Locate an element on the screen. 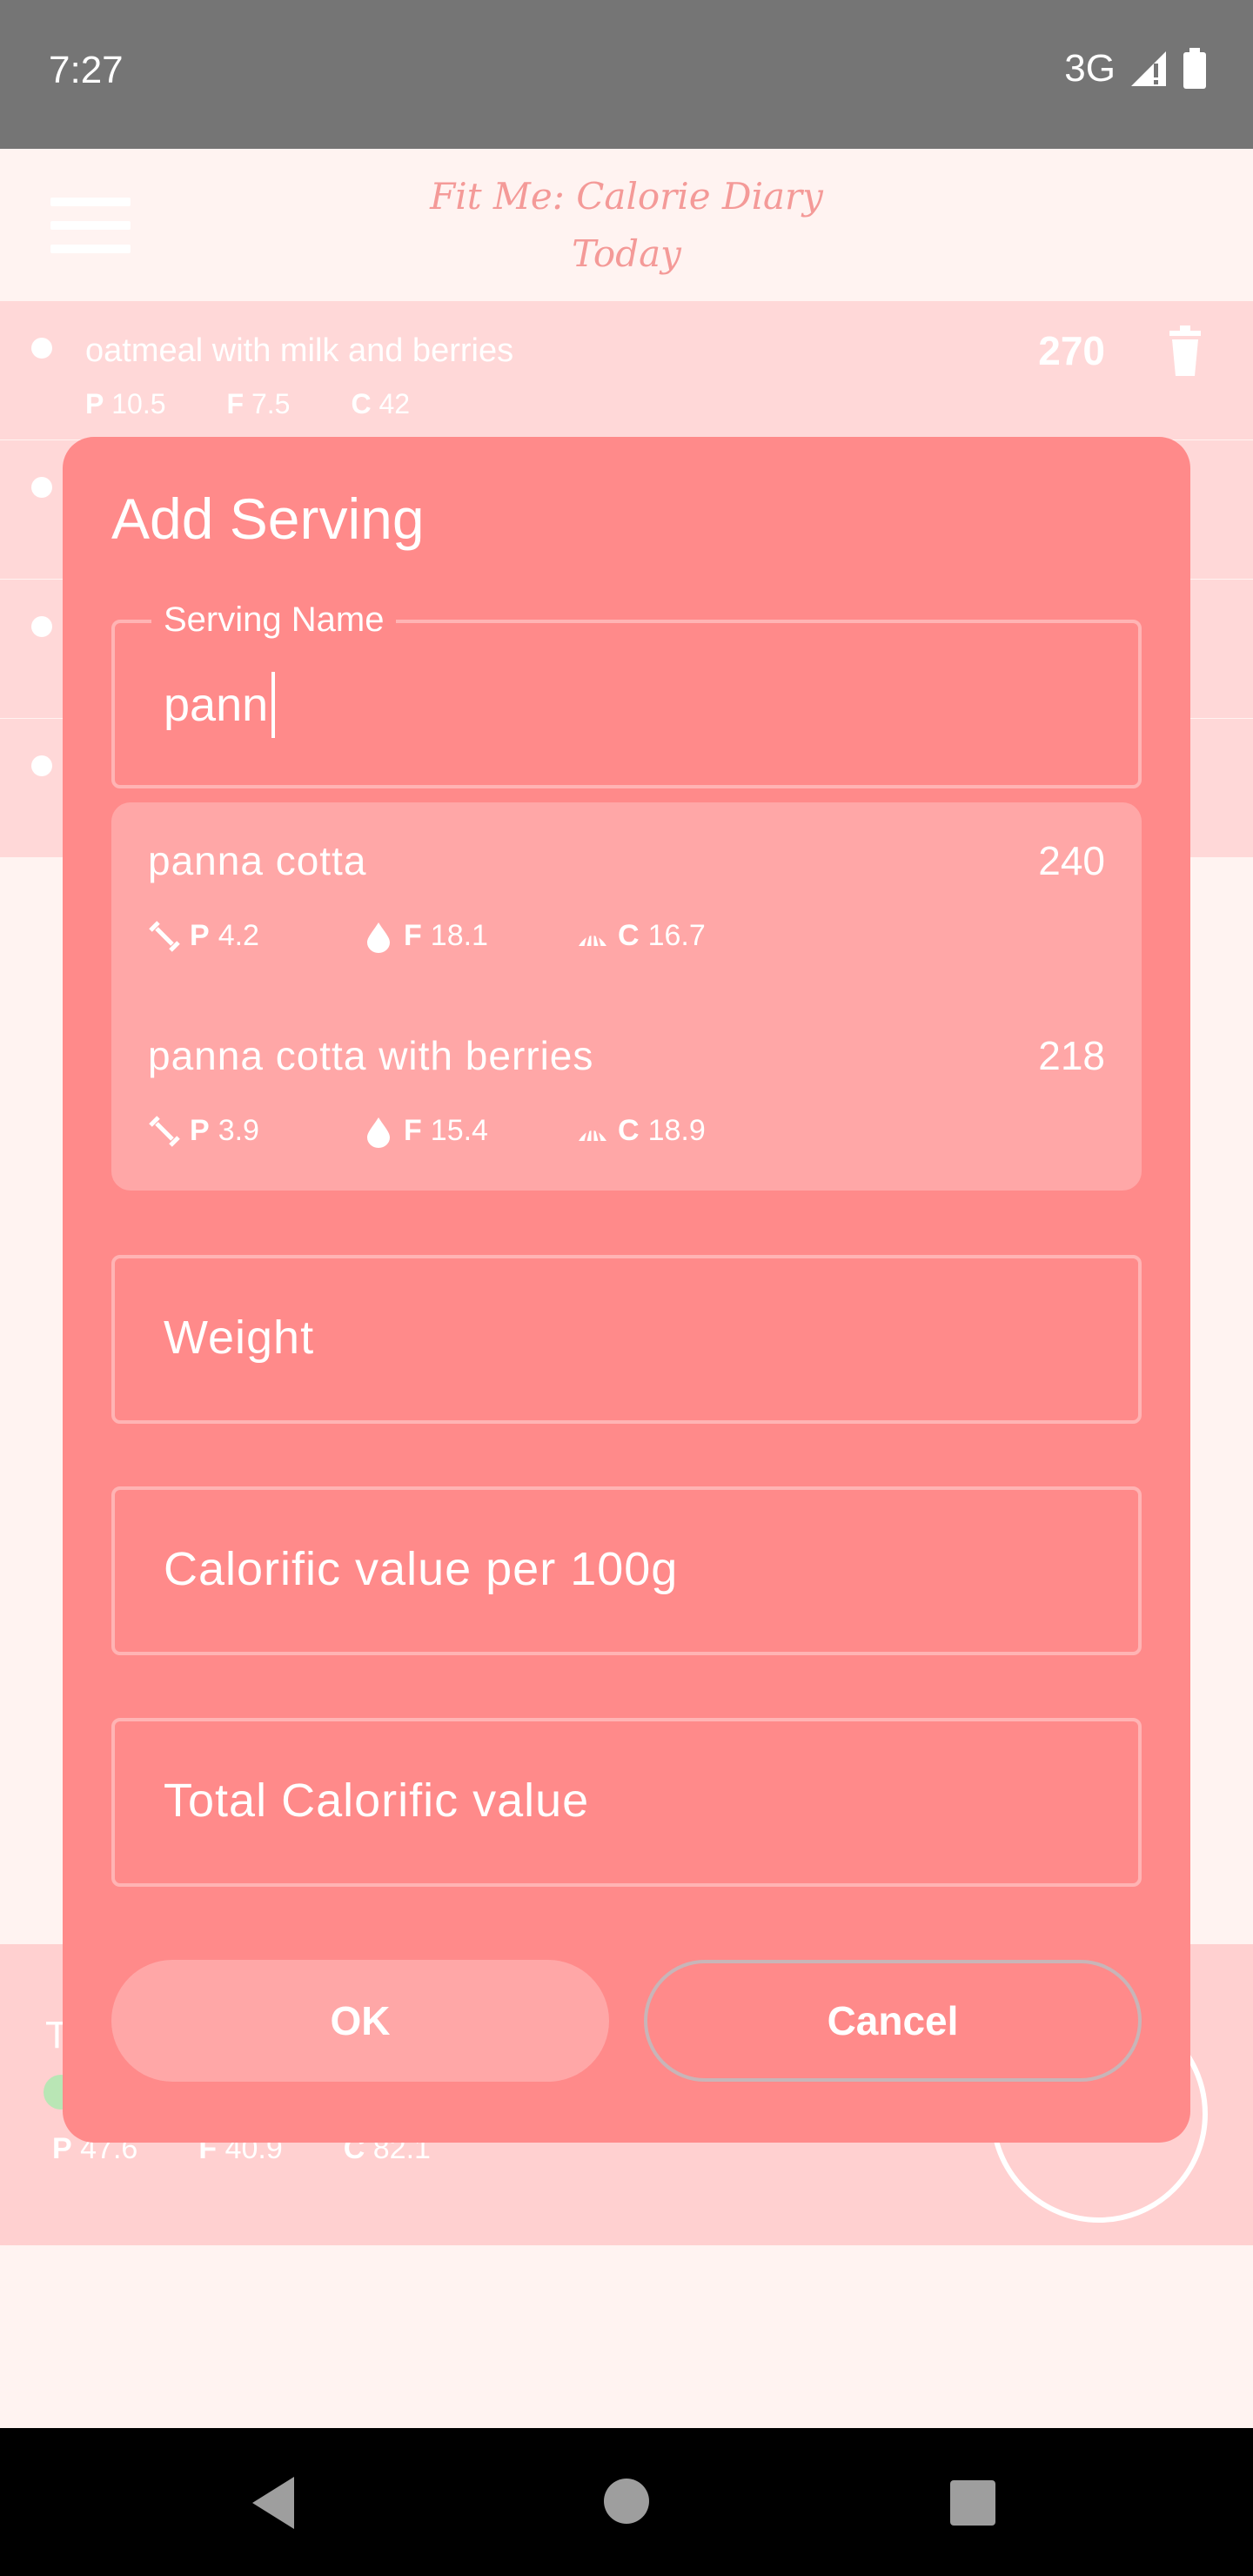  suggestion-macros: P 3.9 F 15.4 C 18.9 is located at coordinates (469, 1131).